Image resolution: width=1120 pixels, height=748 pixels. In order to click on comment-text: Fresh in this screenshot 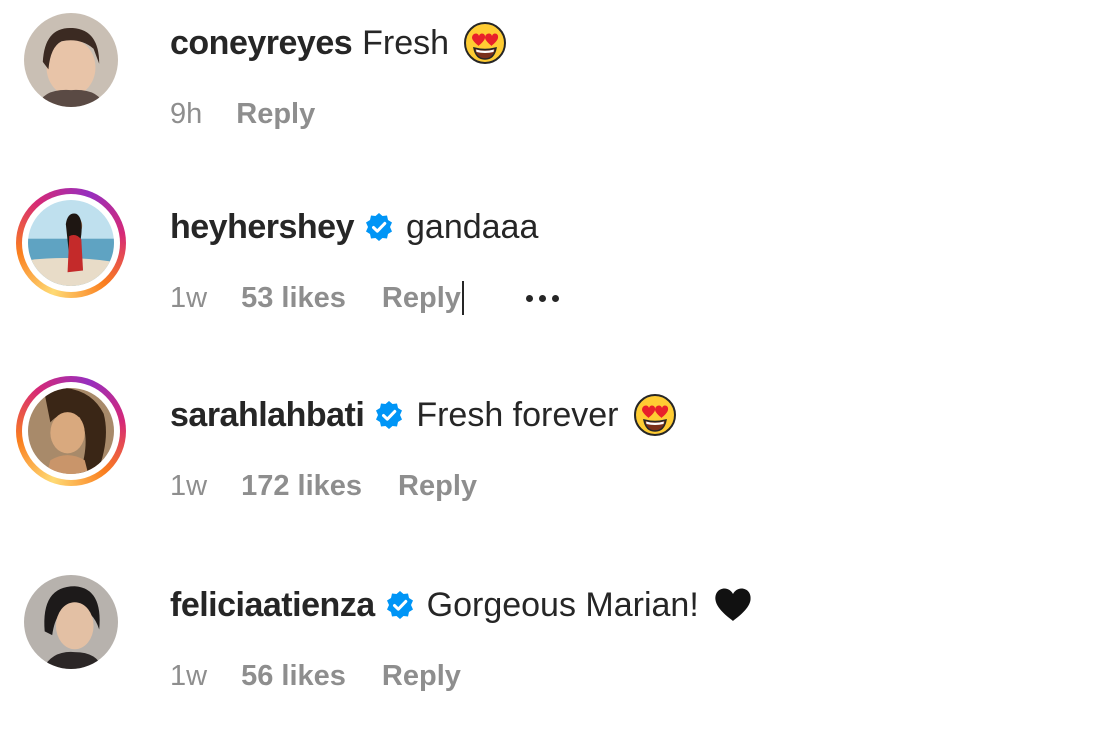, I will do `click(406, 42)`.